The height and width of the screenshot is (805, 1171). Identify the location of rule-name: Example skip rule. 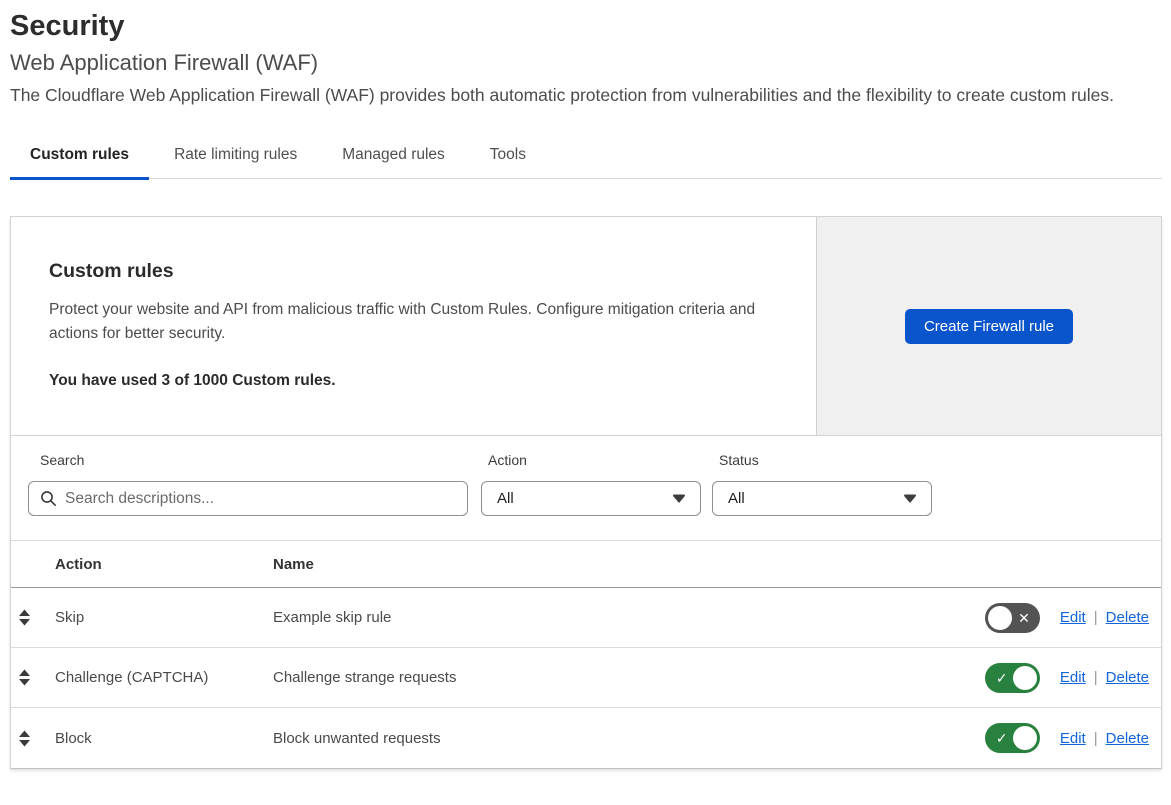
(332, 617).